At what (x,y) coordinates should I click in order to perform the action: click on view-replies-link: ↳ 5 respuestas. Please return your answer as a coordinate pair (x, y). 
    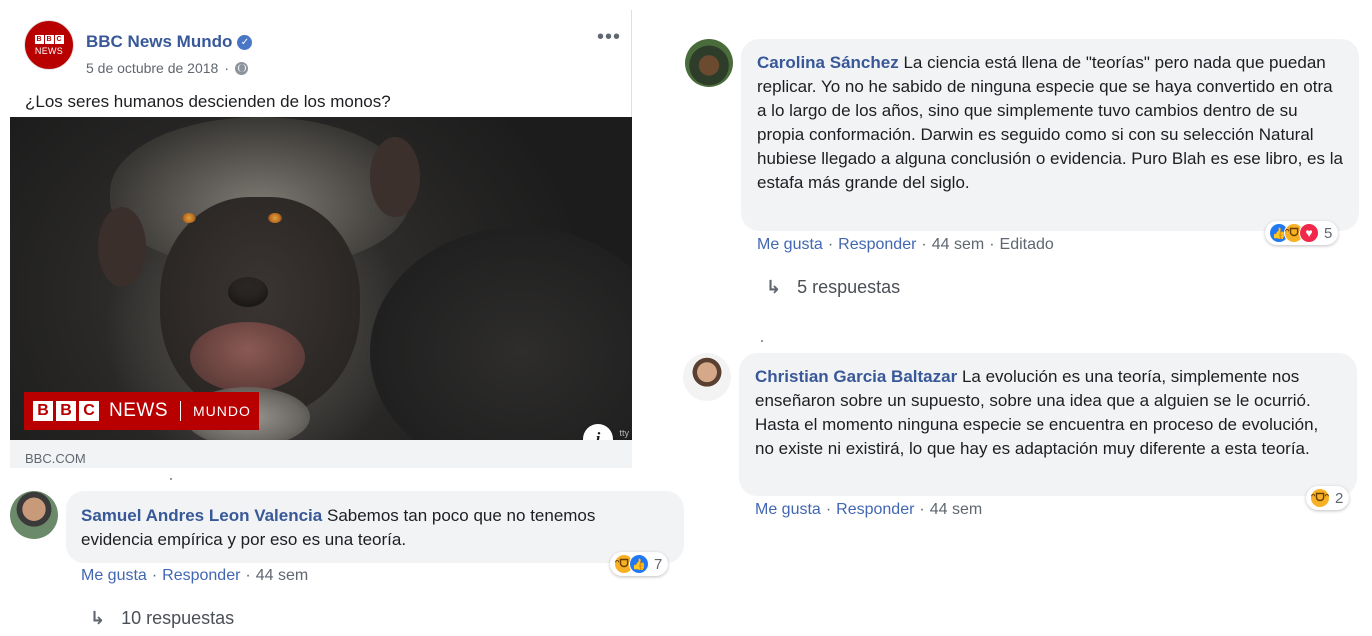
    Looking at the image, I should click on (833, 287).